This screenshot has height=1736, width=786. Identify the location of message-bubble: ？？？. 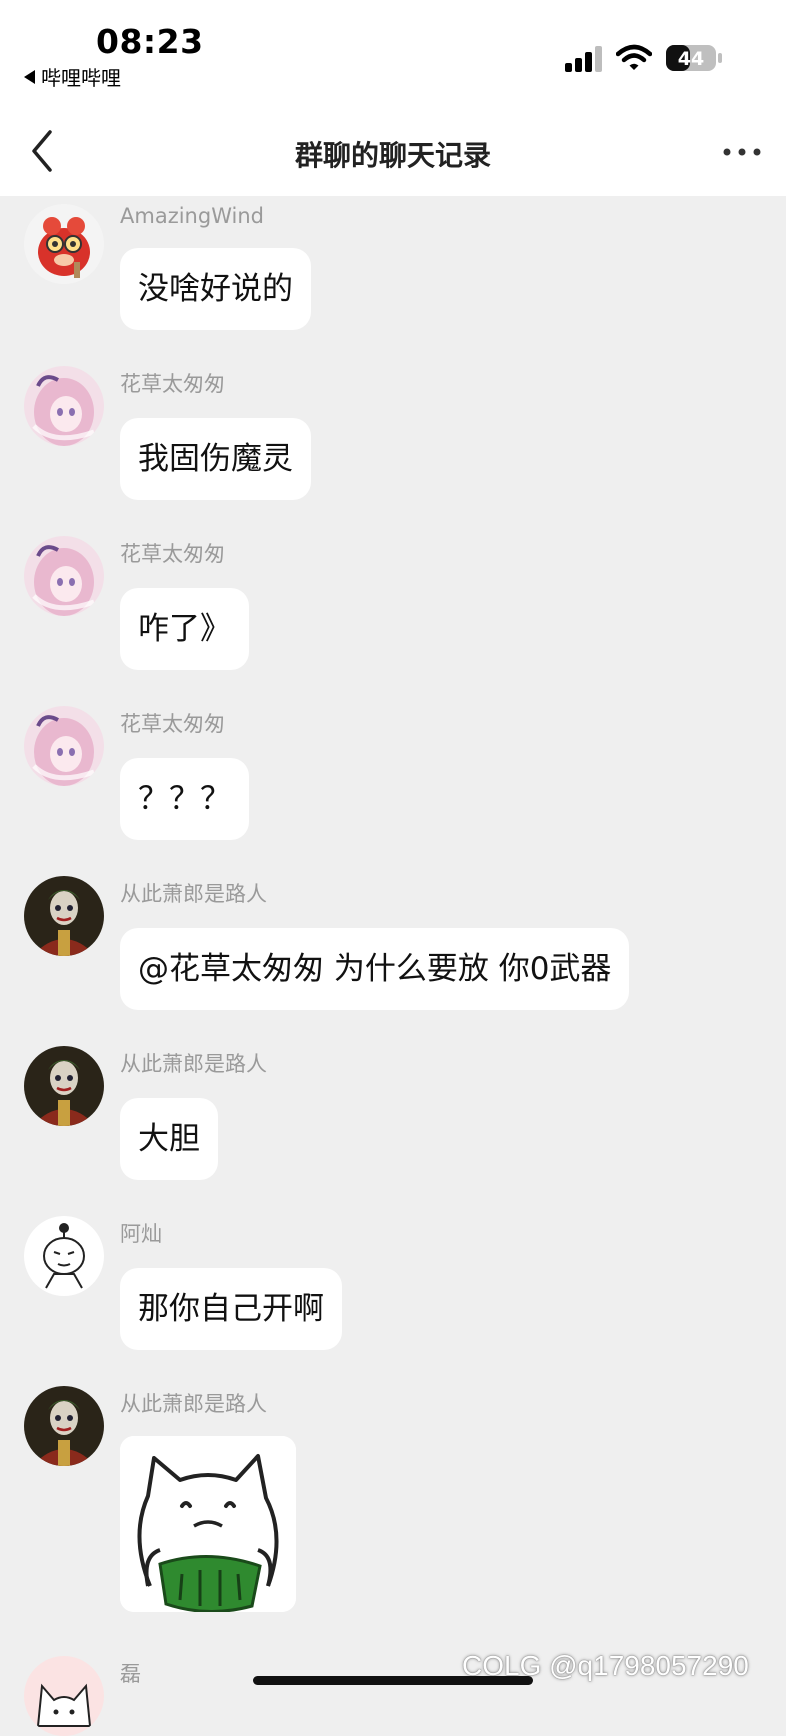
(184, 799).